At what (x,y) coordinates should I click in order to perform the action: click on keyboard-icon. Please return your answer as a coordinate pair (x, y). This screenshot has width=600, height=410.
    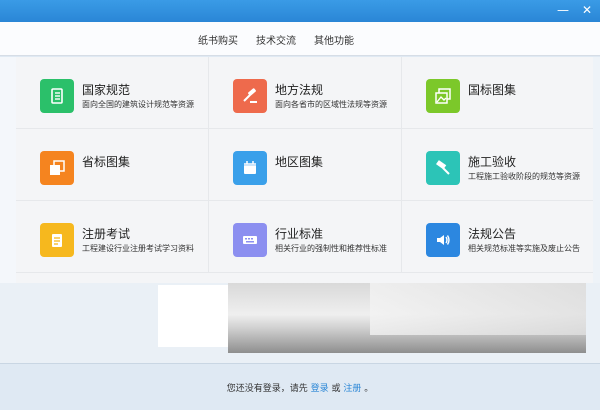
    Looking at the image, I should click on (250, 240).